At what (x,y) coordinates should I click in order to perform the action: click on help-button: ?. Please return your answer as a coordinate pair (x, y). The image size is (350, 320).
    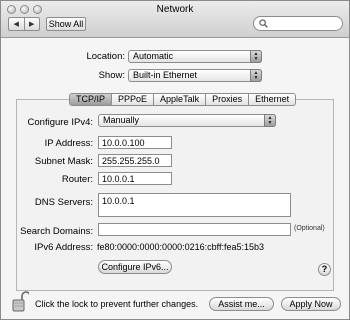
    Looking at the image, I should click on (324, 269).